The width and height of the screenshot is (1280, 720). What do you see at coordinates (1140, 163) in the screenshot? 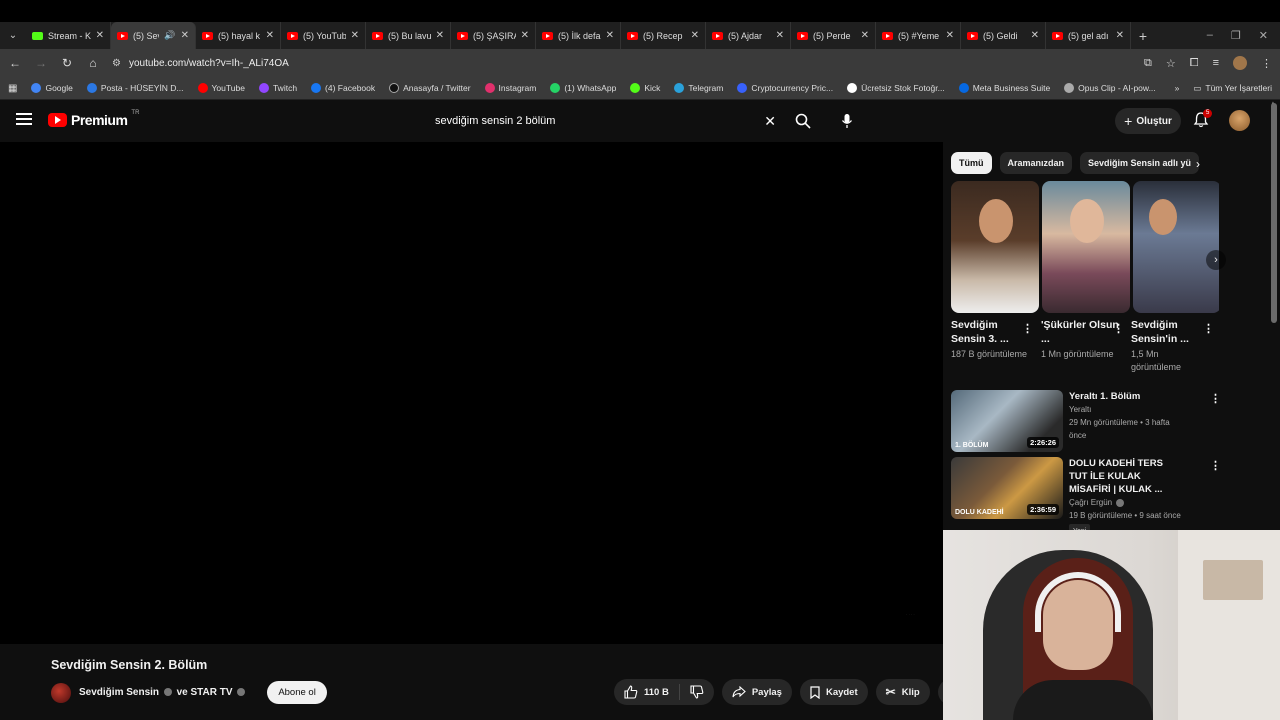
I see `chip-channel: Sevdiğim Sensin adlı yü` at bounding box center [1140, 163].